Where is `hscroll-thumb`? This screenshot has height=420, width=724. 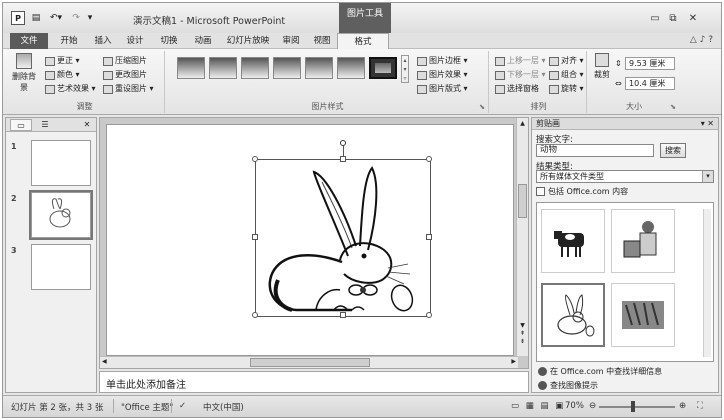 hscroll-thumb is located at coordinates (310, 362).